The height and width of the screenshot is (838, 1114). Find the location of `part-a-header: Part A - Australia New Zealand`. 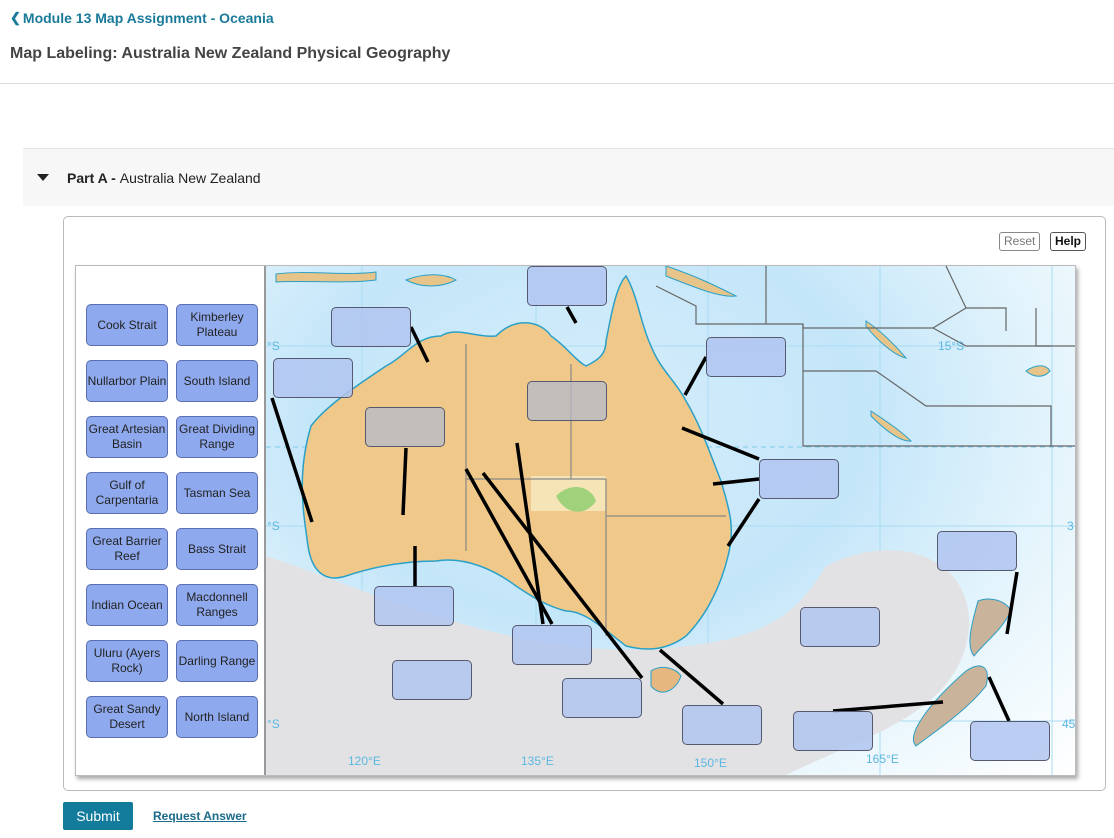

part-a-header: Part A - Australia New Zealand is located at coordinates (568, 177).